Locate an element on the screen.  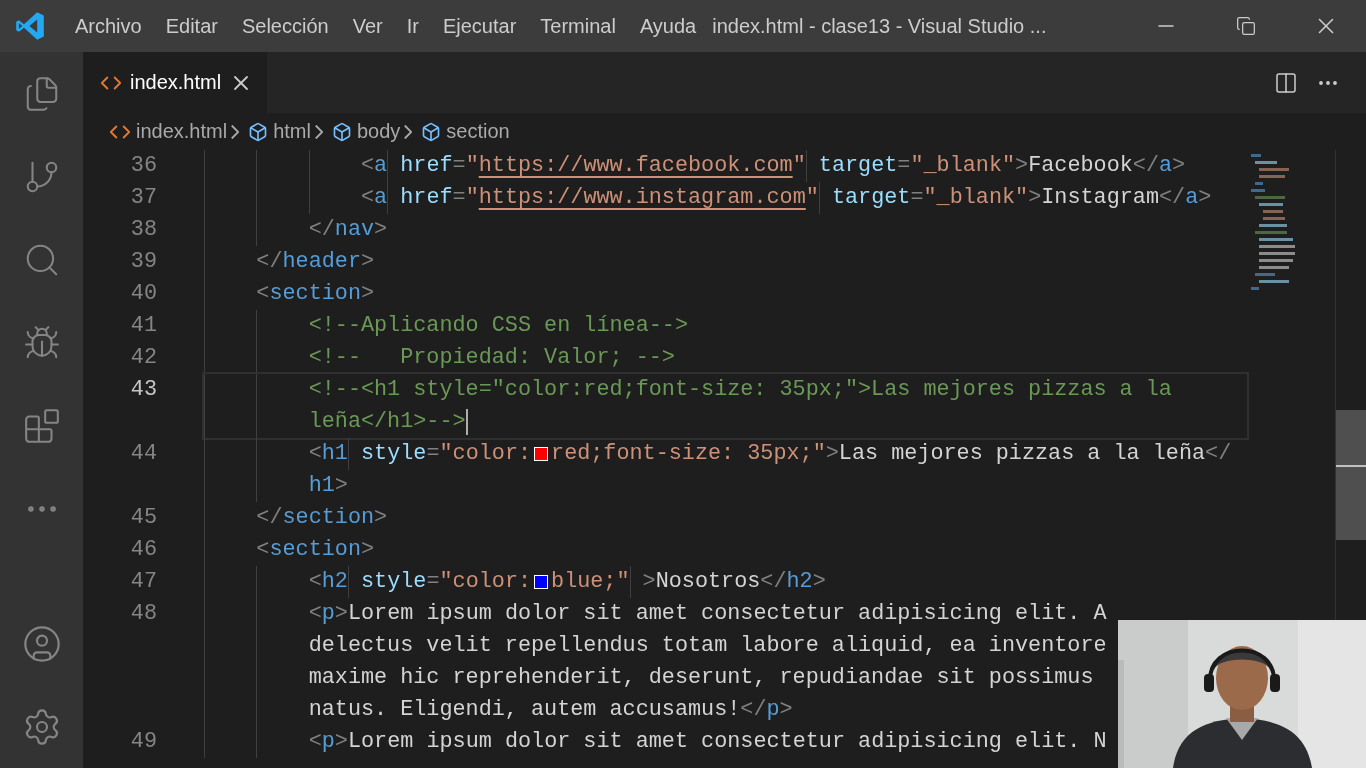
tag-name: a is located at coordinates (1166, 166).